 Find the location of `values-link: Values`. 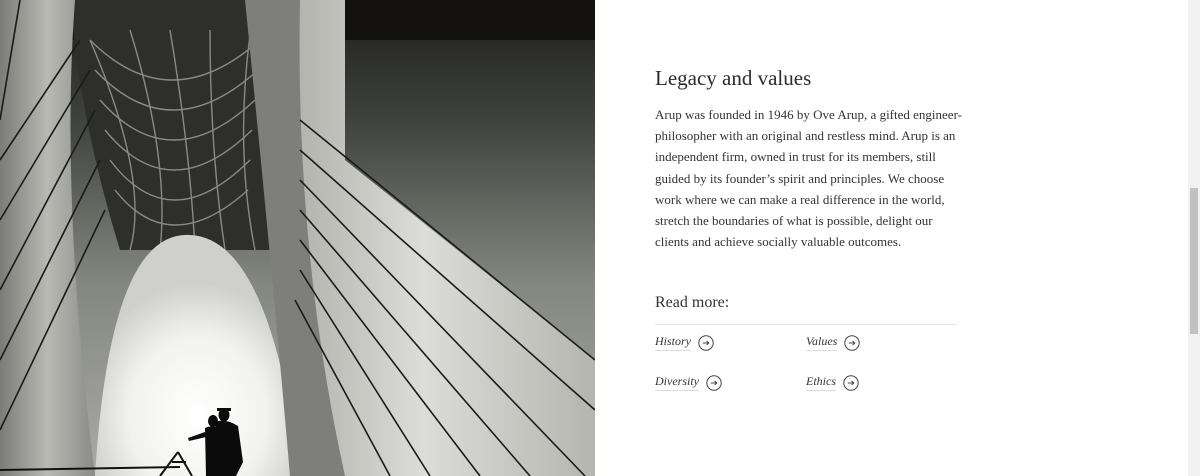

values-link: Values is located at coordinates (833, 342).